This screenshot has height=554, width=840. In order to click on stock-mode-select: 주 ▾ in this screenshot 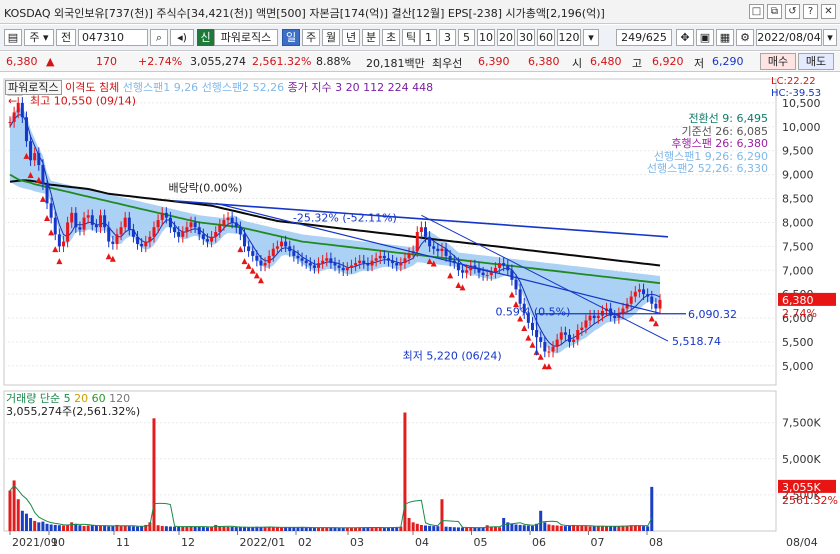, I will do `click(39, 37)`.